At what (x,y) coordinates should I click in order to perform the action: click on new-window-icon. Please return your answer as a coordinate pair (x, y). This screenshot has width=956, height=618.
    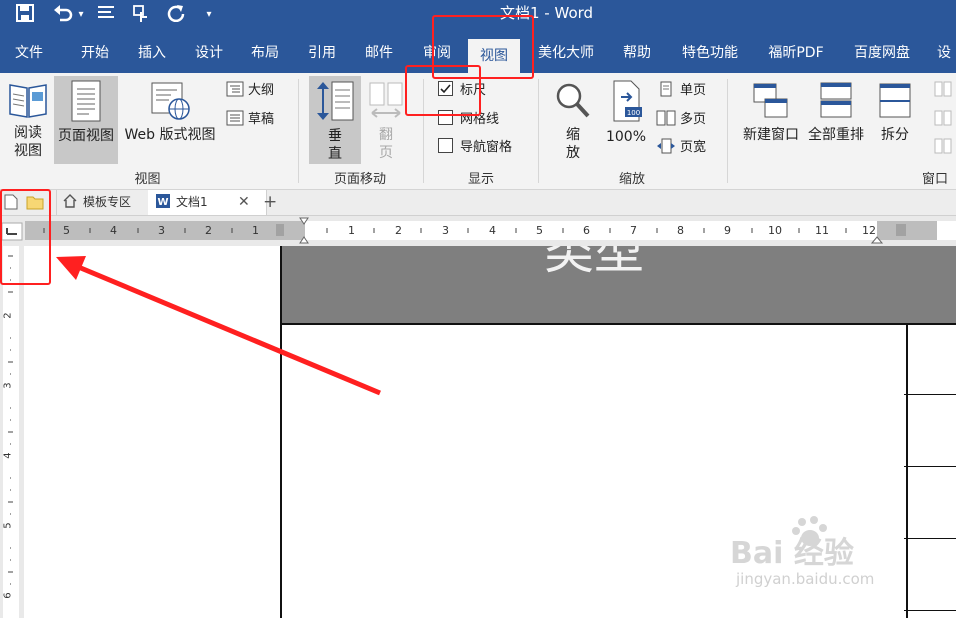
    Looking at the image, I should click on (770, 100).